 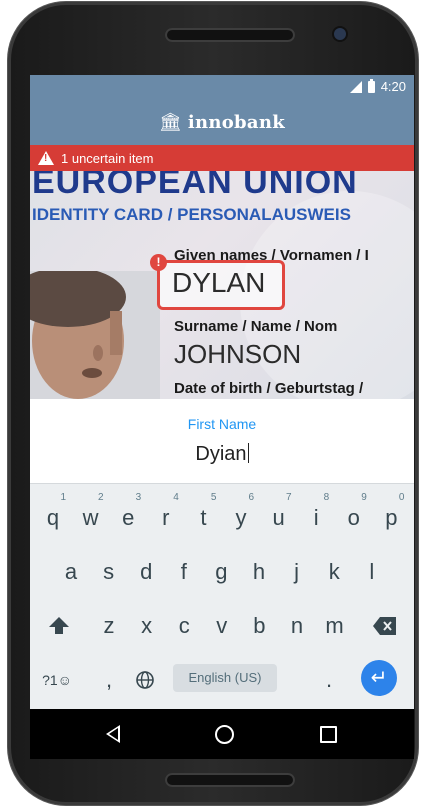 I want to click on key-t: 5t, so click(x=203, y=515).